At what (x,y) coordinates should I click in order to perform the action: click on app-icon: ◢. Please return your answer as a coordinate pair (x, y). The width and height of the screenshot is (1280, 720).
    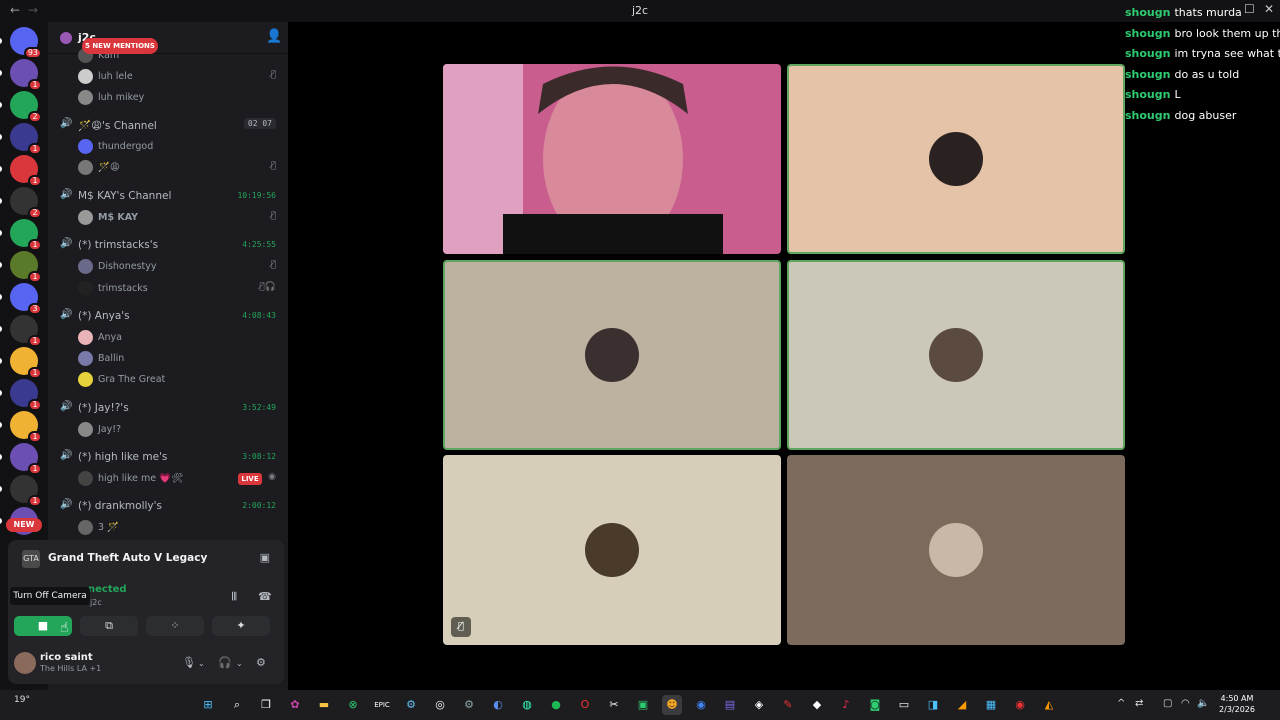
    Looking at the image, I should click on (962, 705).